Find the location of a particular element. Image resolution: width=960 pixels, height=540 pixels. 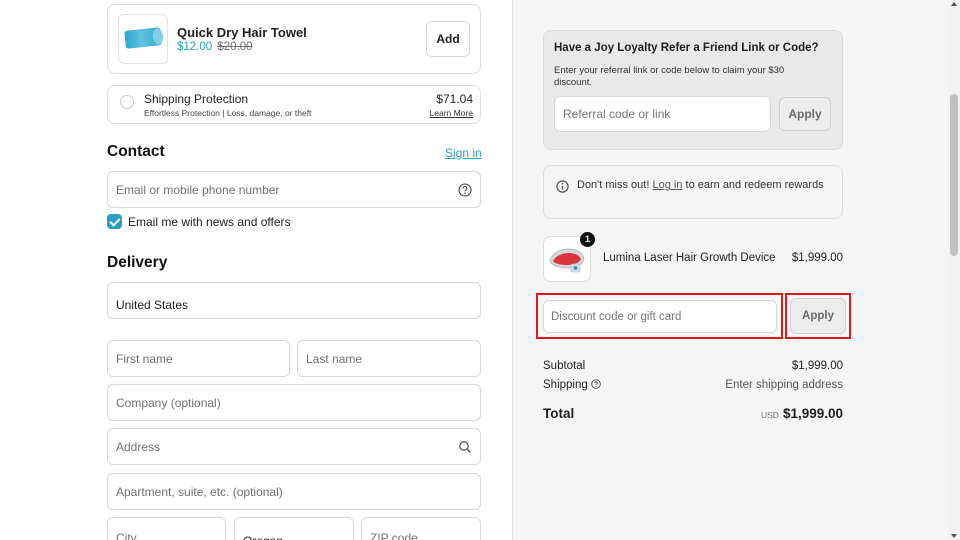

zip-input is located at coordinates (421, 529).